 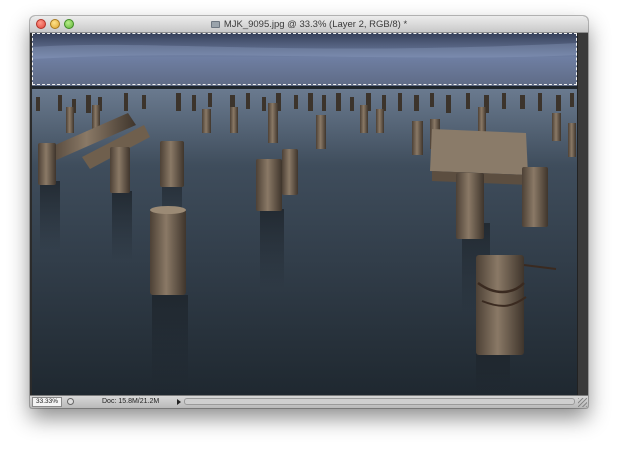 What do you see at coordinates (582, 402) in the screenshot?
I see `resize-grip-icon` at bounding box center [582, 402].